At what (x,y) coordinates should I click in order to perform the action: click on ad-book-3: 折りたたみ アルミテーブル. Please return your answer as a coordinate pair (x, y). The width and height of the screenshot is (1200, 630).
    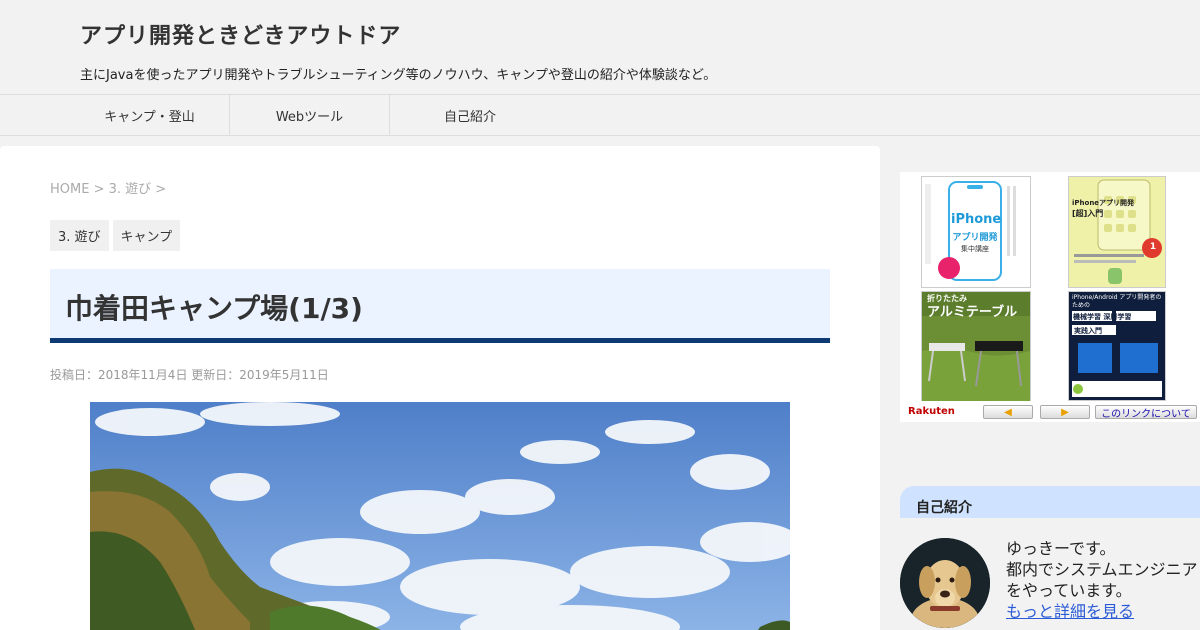
    Looking at the image, I should click on (976, 346).